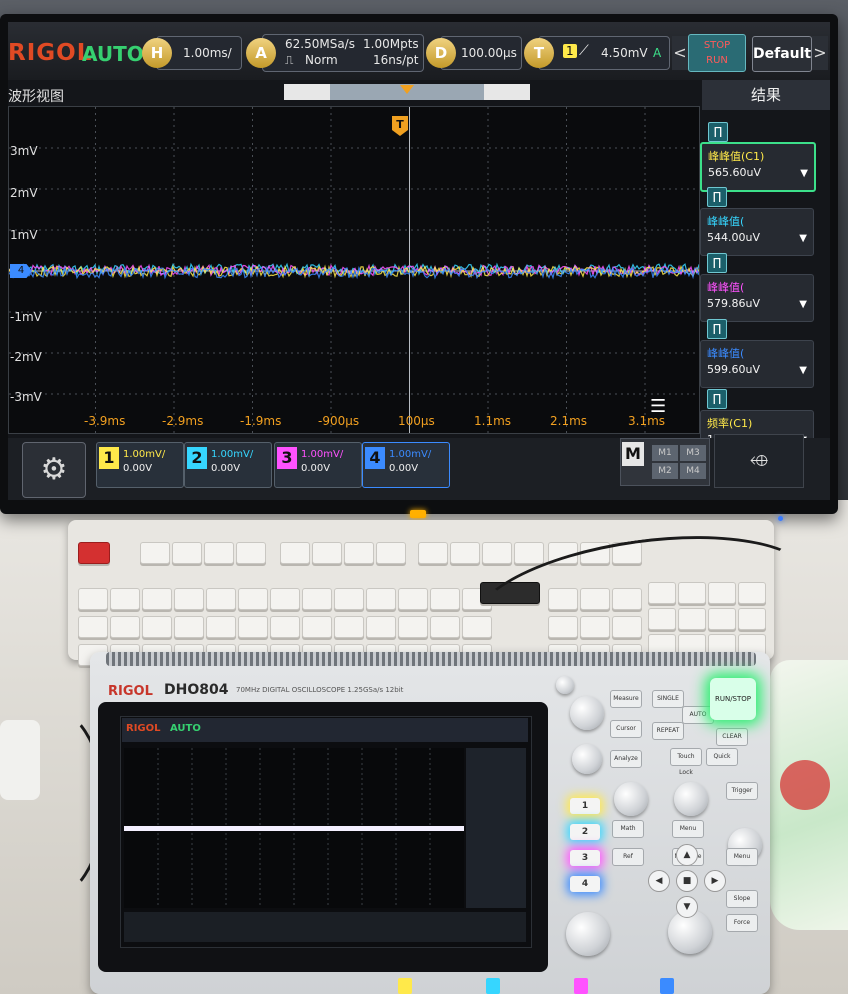  I want to click on panel-button: Force, so click(742, 923).